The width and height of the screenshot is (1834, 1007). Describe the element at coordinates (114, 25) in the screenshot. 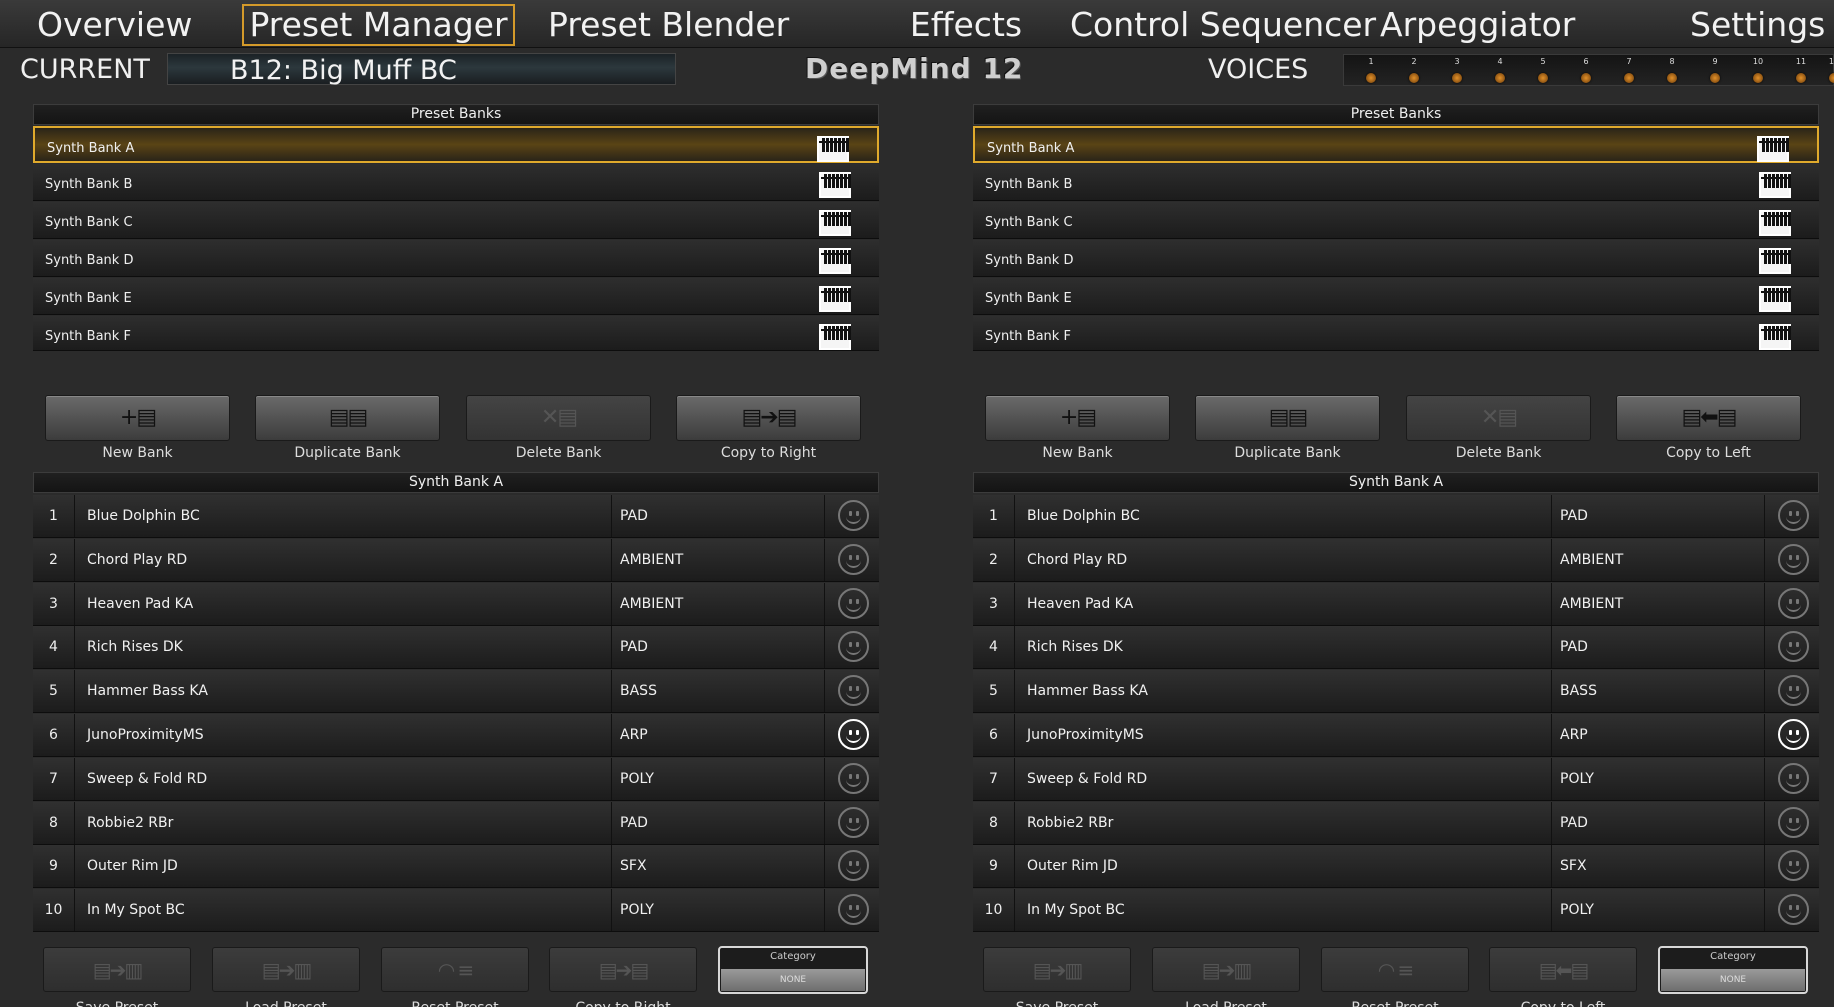

I see `tab-overview: Overview` at that location.